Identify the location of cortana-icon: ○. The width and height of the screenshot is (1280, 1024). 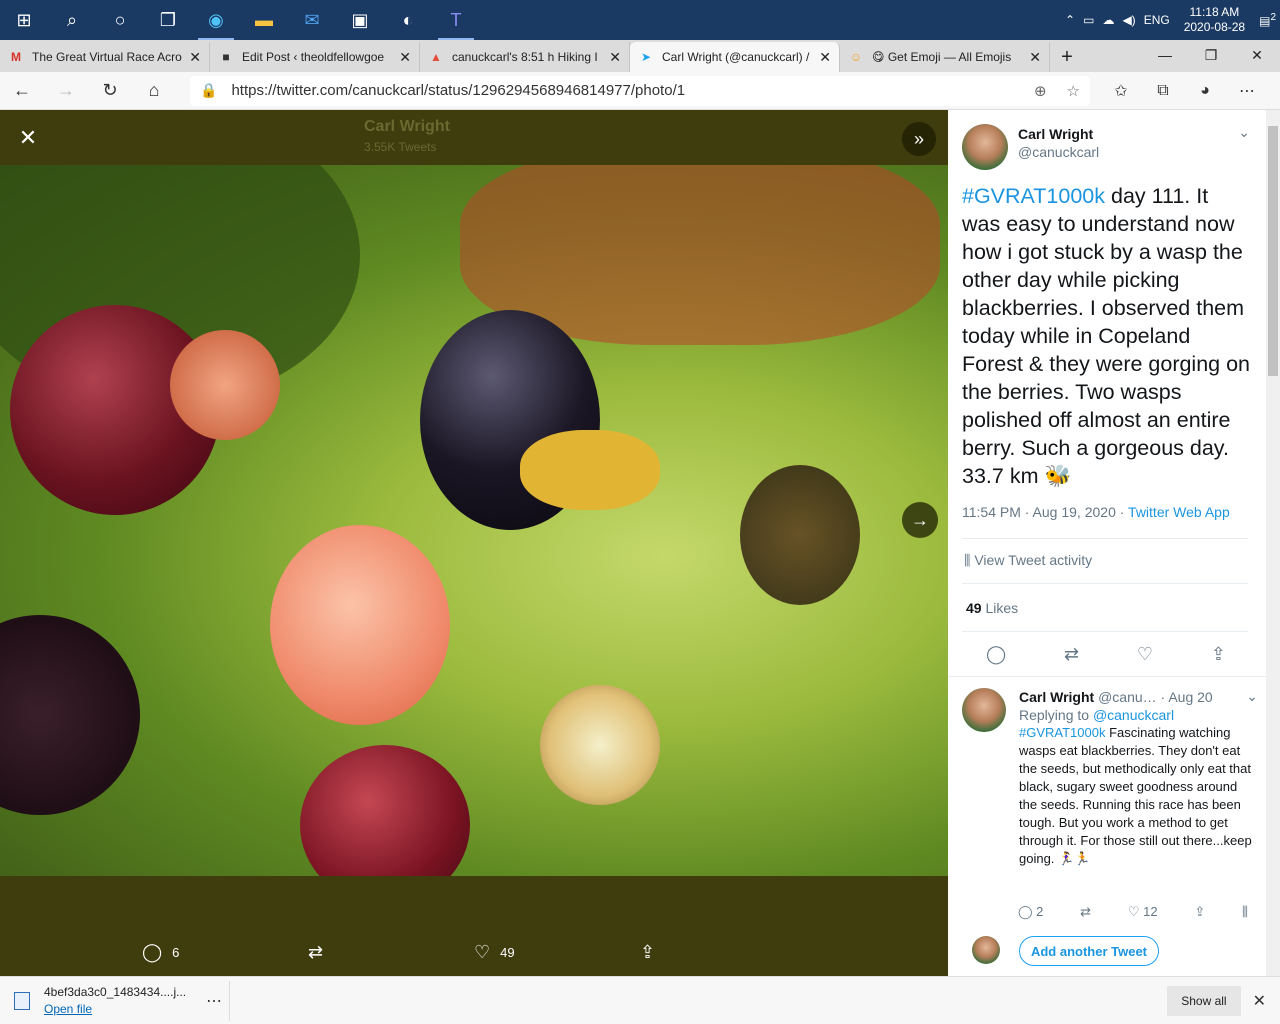
(120, 20).